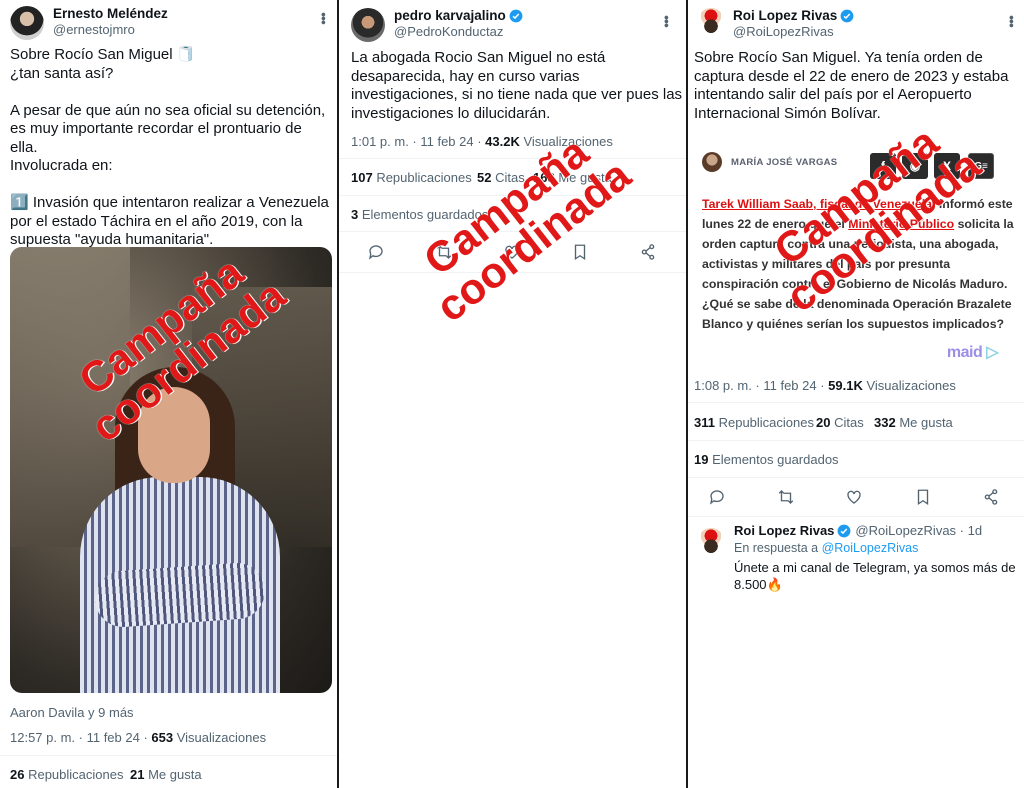  I want to click on article-author: MARÍA JOSÉ VARGAS, so click(769, 162).